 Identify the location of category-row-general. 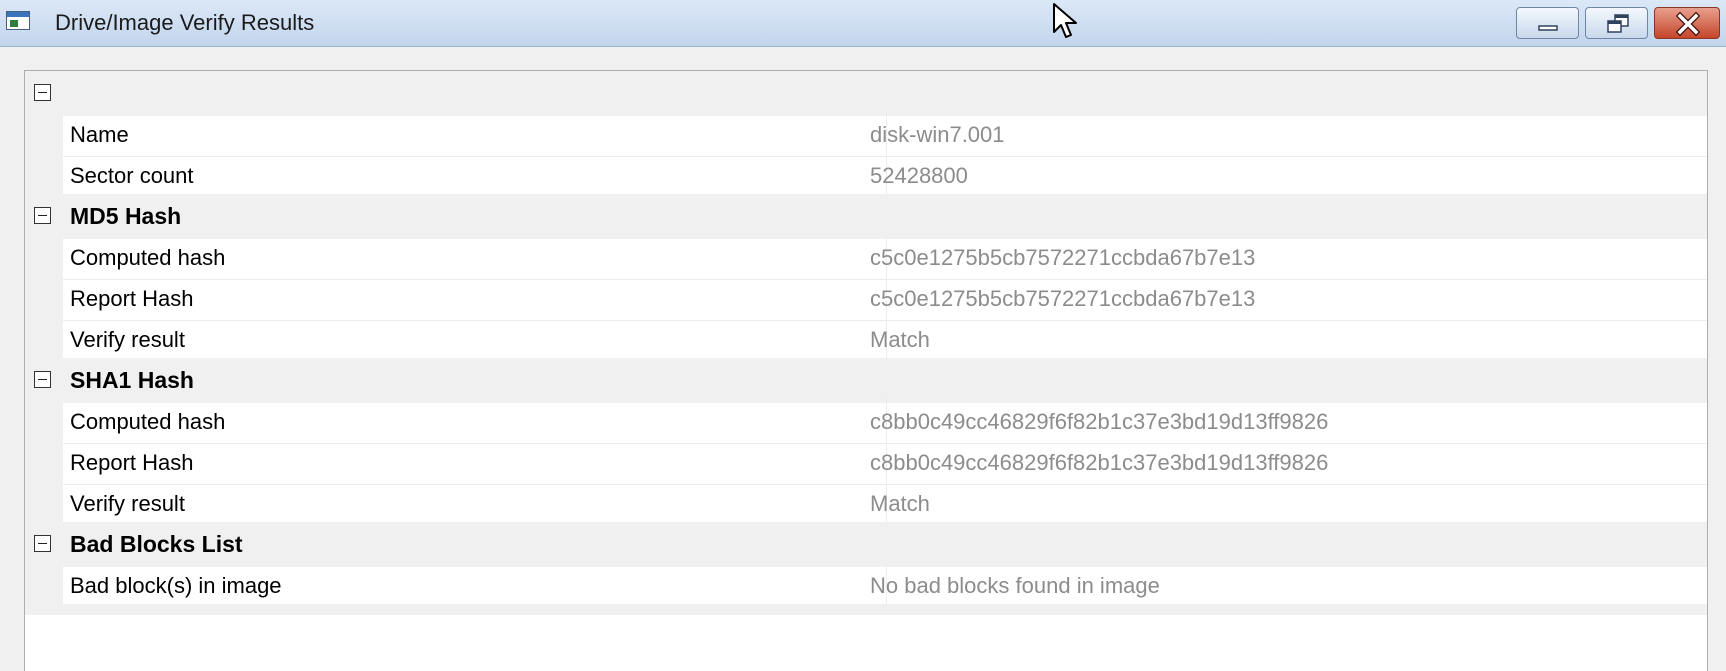
(866, 93).